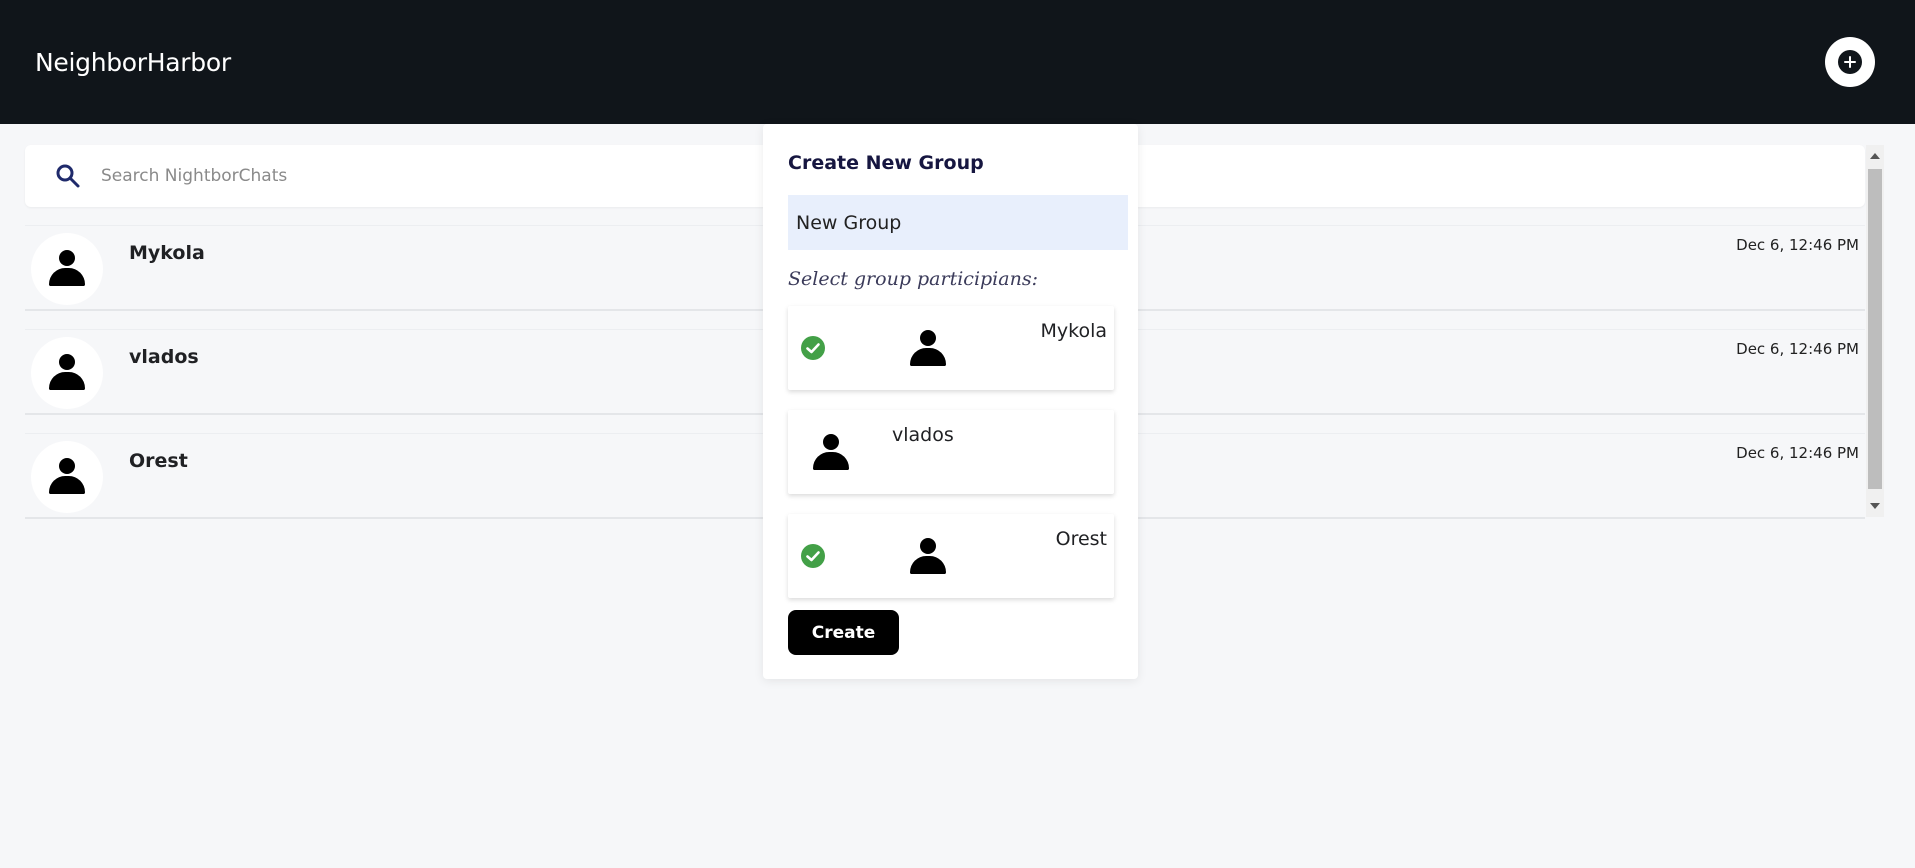  What do you see at coordinates (923, 435) in the screenshot?
I see `participant-name: vlados` at bounding box center [923, 435].